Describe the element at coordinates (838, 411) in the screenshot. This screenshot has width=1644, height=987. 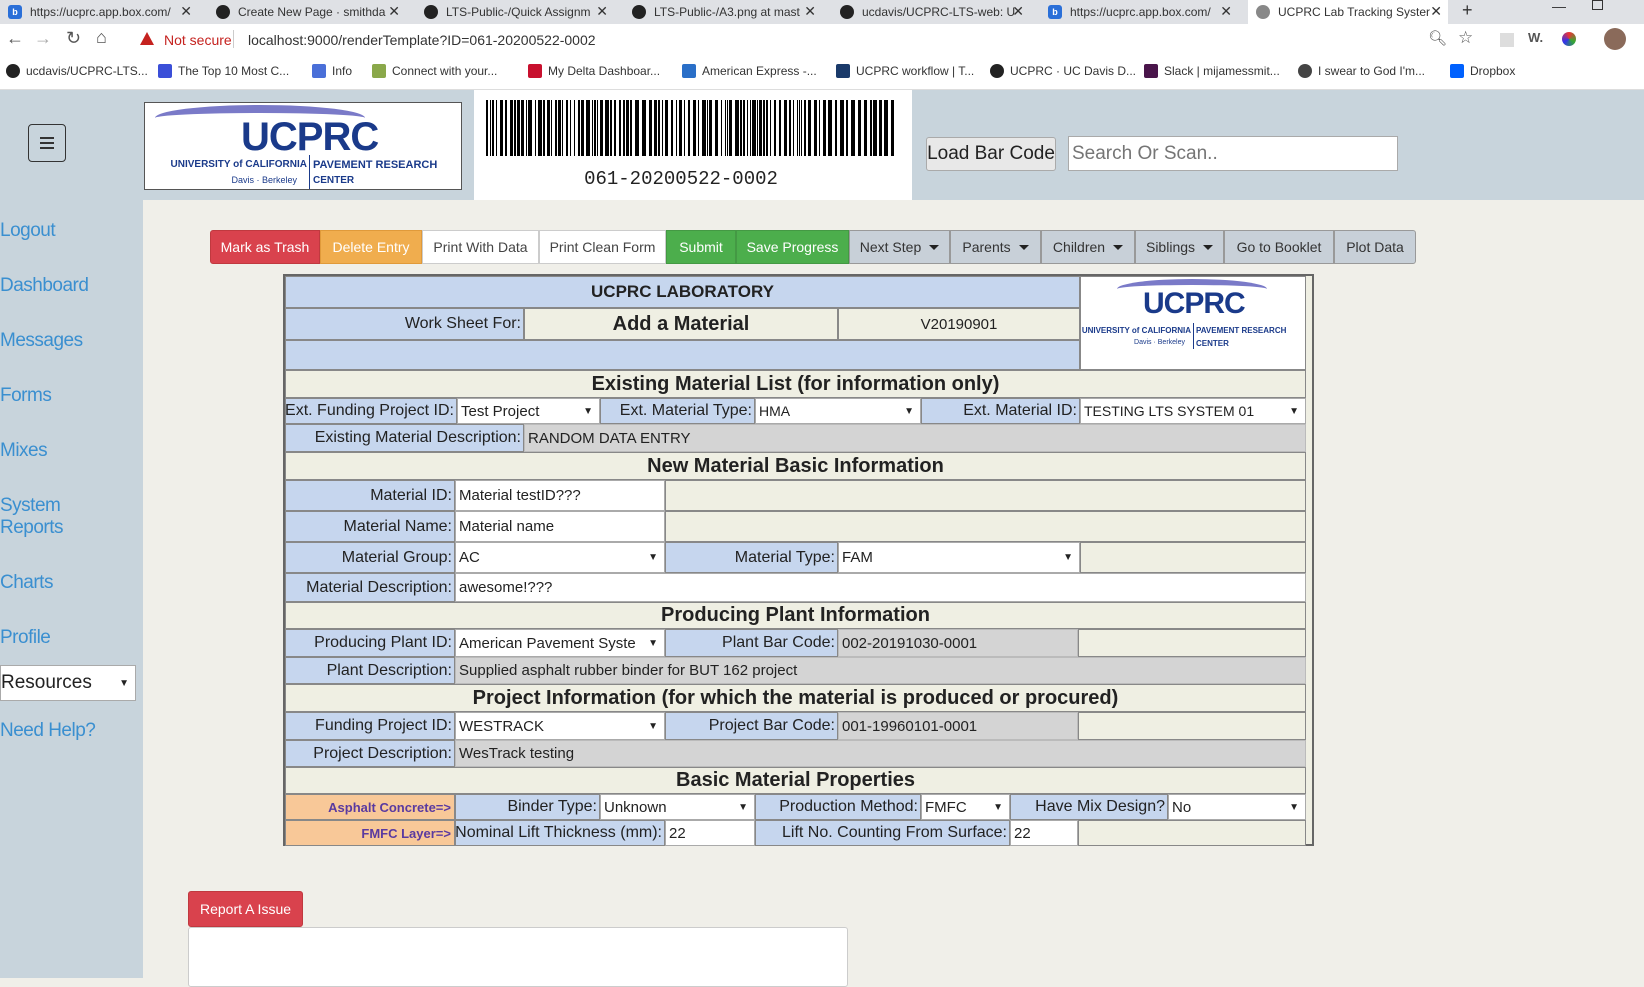
I see `ext-material-type-select: HMA ▼` at that location.